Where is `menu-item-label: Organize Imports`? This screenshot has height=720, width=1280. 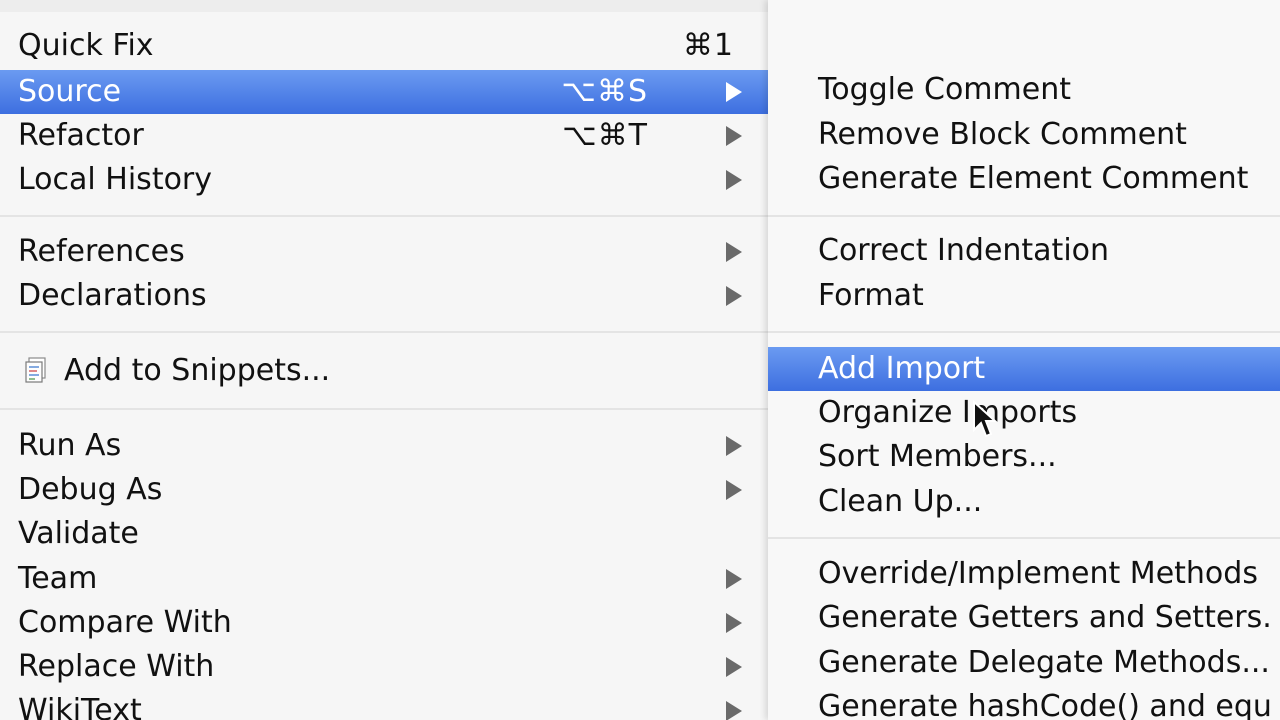
menu-item-label: Organize Imports is located at coordinates (948, 412).